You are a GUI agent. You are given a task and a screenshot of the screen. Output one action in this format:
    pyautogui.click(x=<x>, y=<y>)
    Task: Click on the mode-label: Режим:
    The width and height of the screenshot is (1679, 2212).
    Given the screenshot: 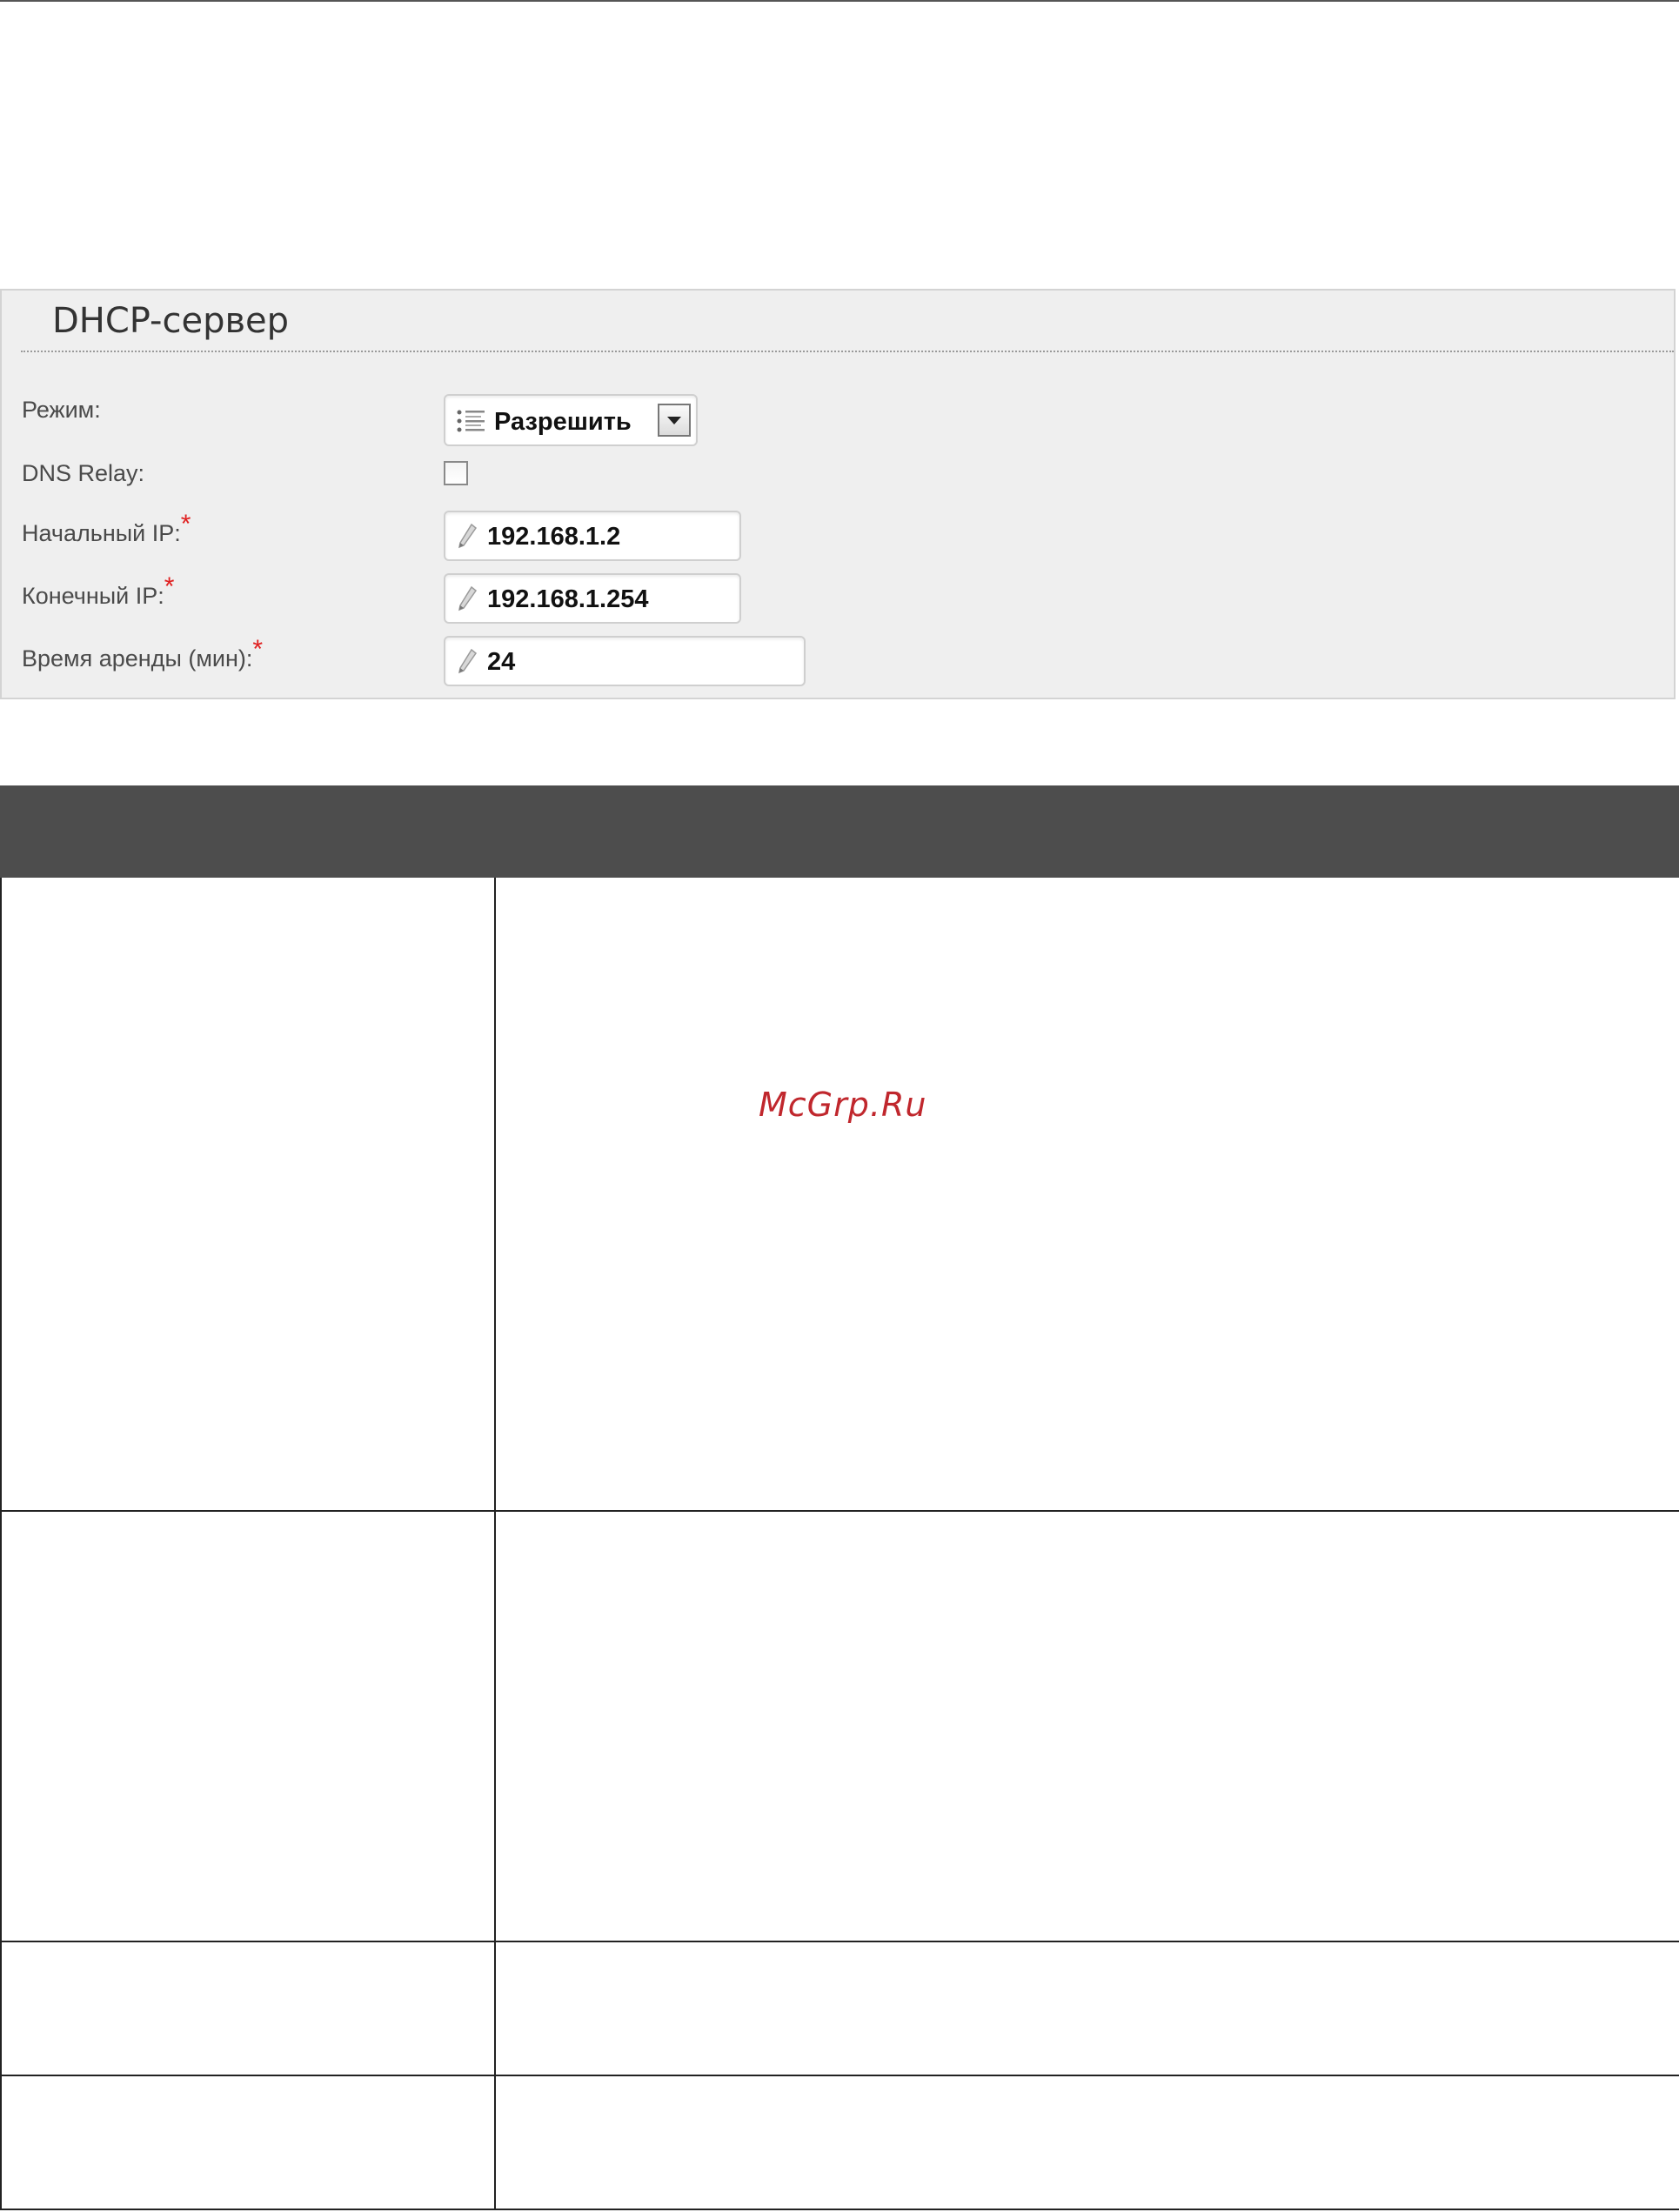 What is the action you would take?
    pyautogui.click(x=61, y=410)
    